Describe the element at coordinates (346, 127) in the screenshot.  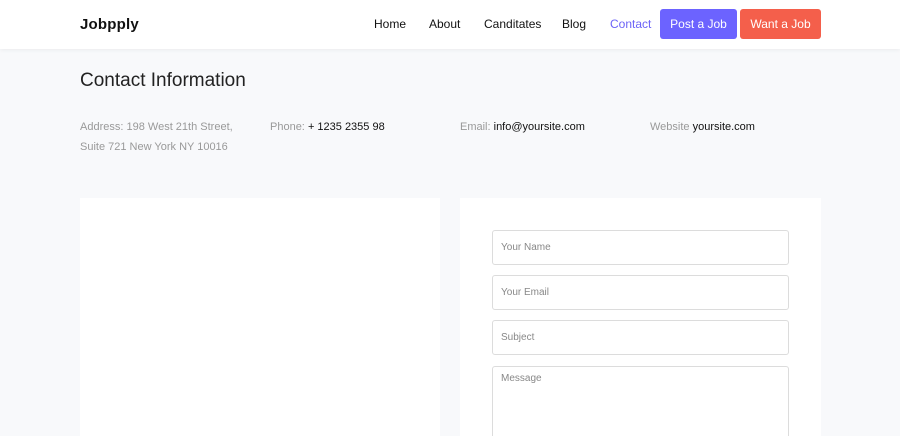
I see `phone-value: + 1235 2355 98` at that location.